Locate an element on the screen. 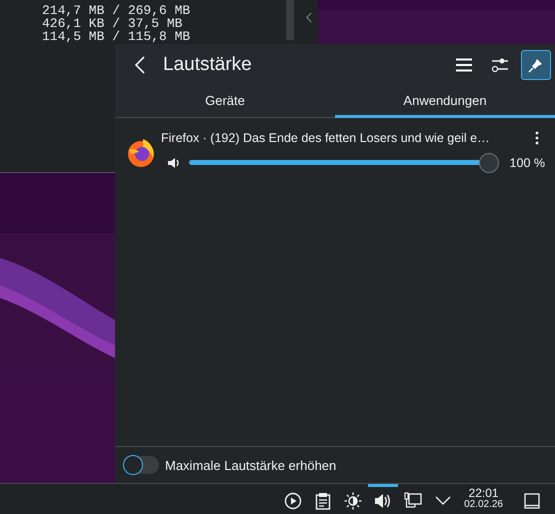 This screenshot has width=555, height=514. terminal-line: 214,7 MB / 269,6 MB is located at coordinates (117, 10).